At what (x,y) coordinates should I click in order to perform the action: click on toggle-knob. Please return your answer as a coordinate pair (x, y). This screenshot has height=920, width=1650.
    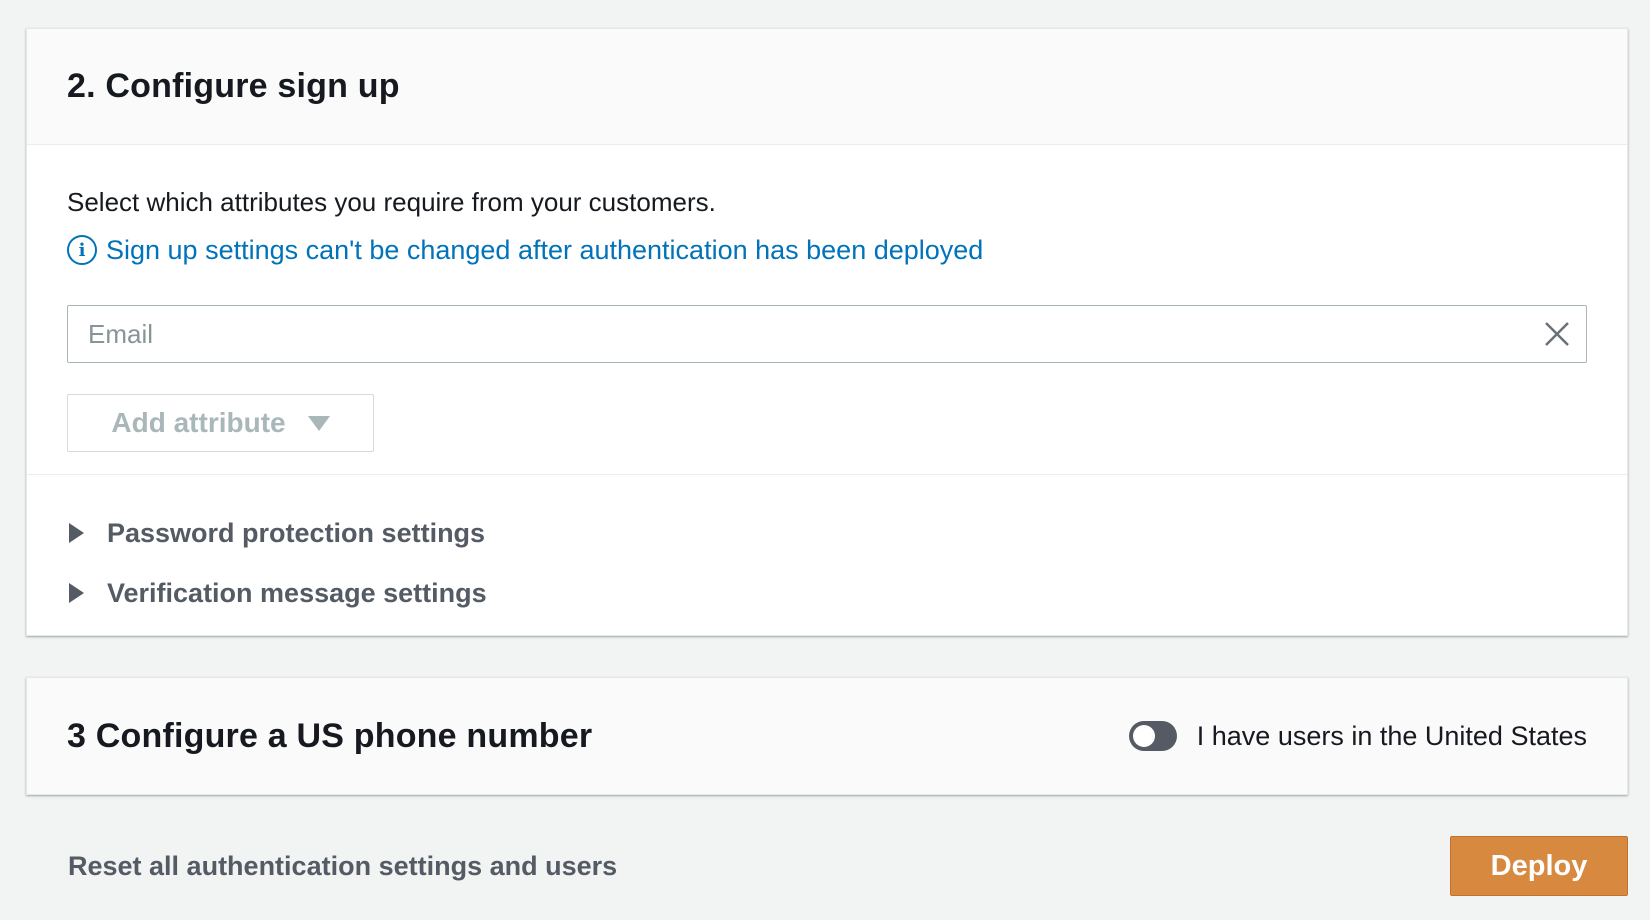
    Looking at the image, I should click on (1143, 736).